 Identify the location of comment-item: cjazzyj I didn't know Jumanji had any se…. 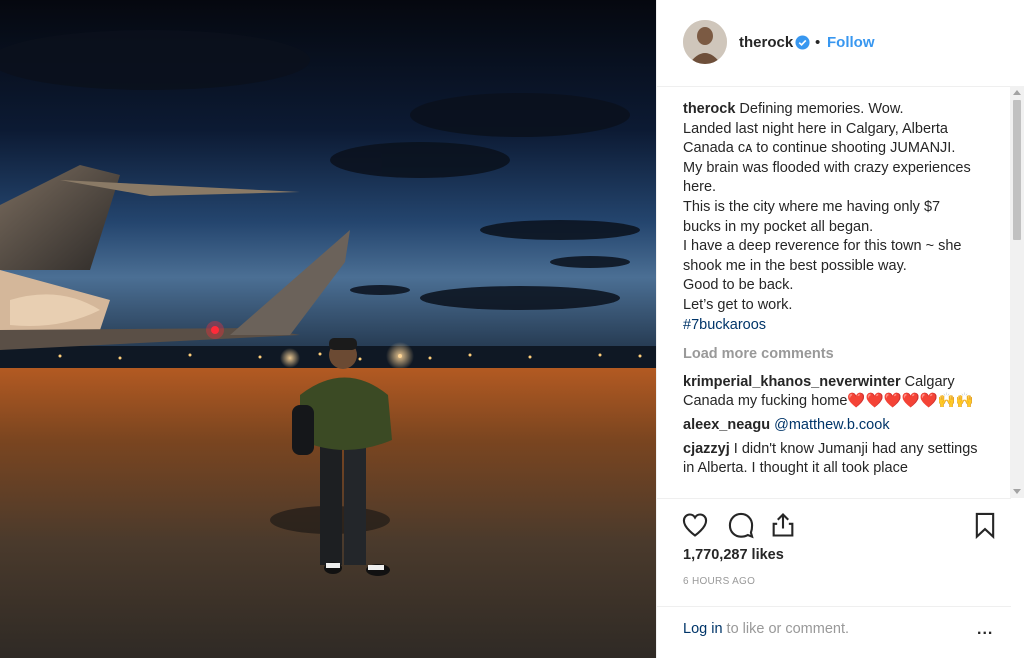
(836, 459).